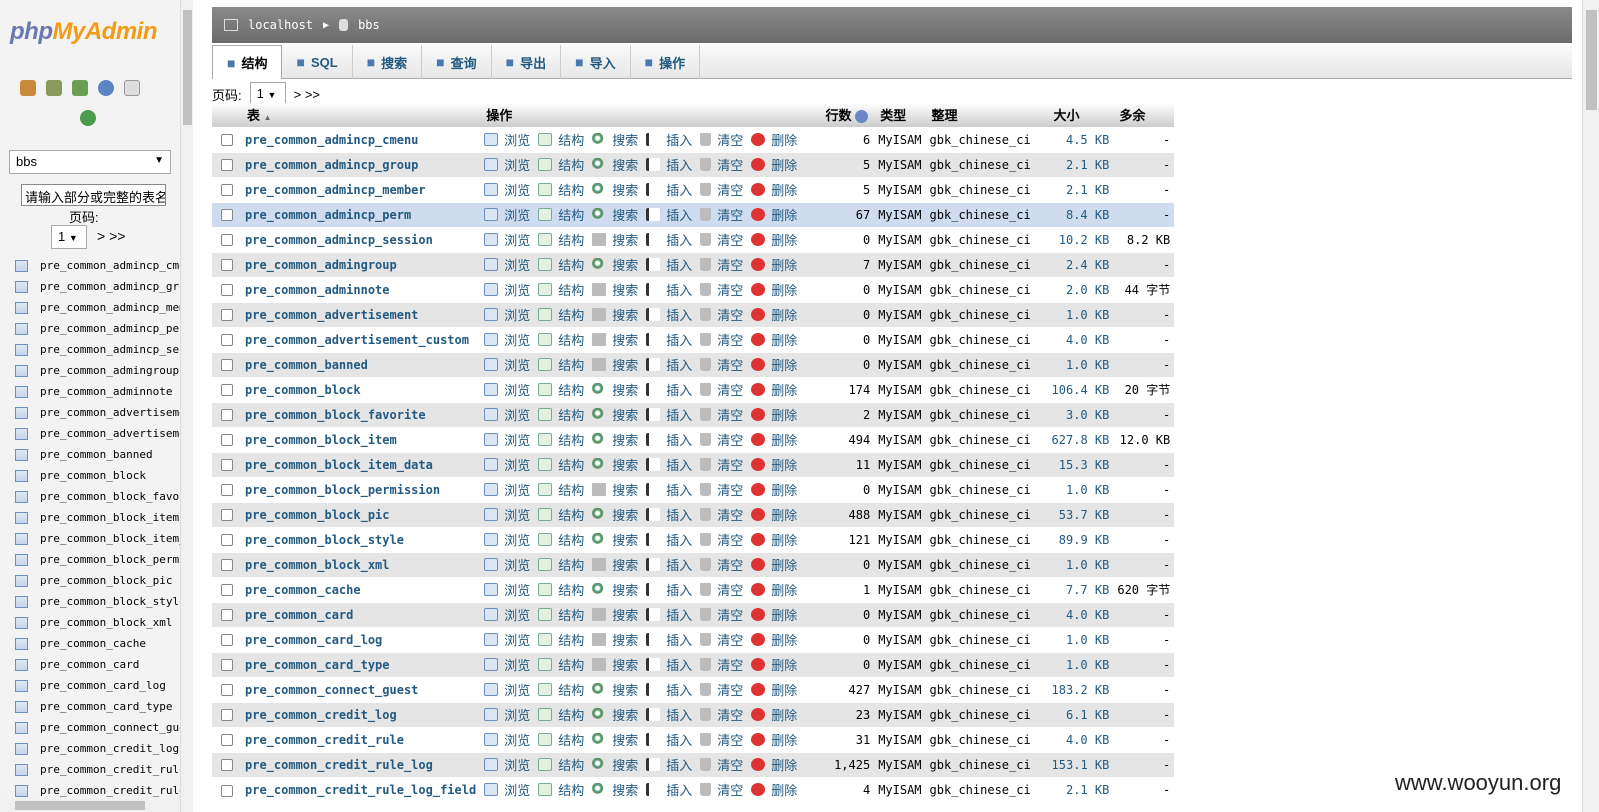 This screenshot has width=1599, height=812. I want to click on size: 4.0 KB, so click(1080, 339).